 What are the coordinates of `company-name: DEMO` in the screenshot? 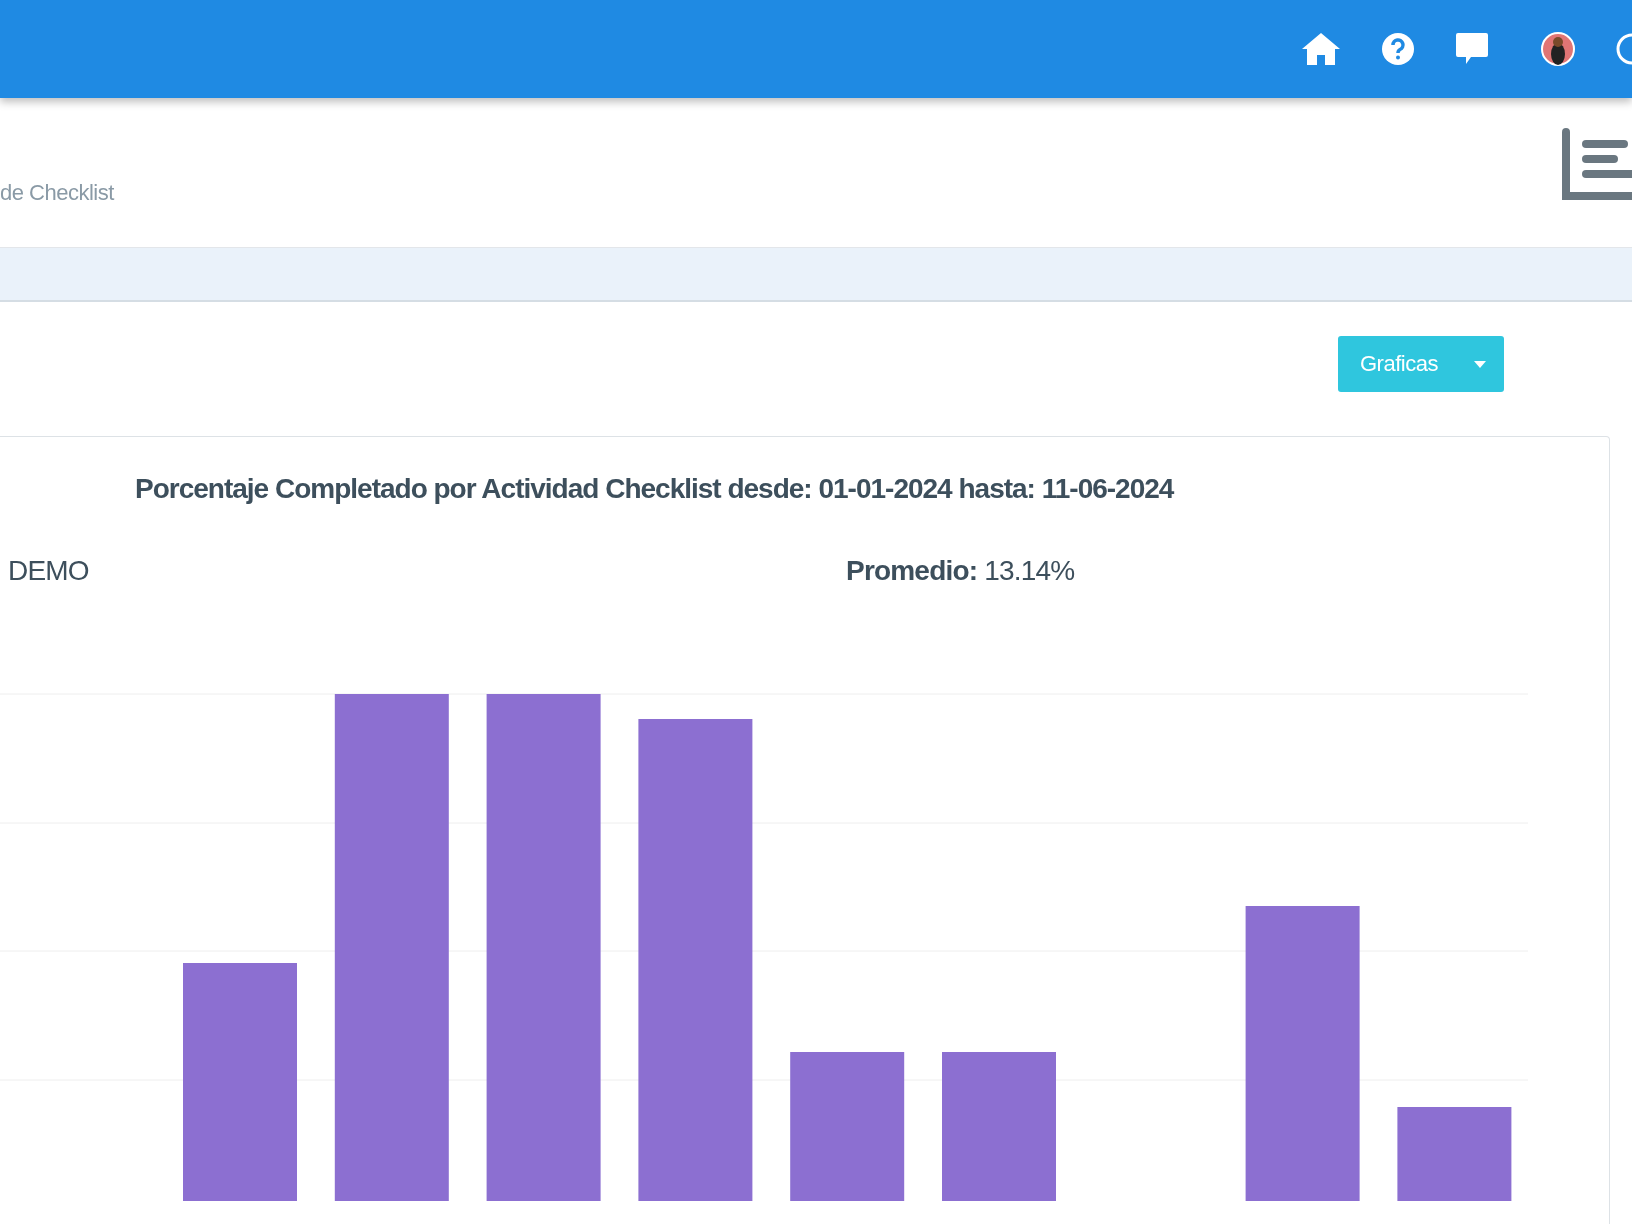 It's located at (49, 571).